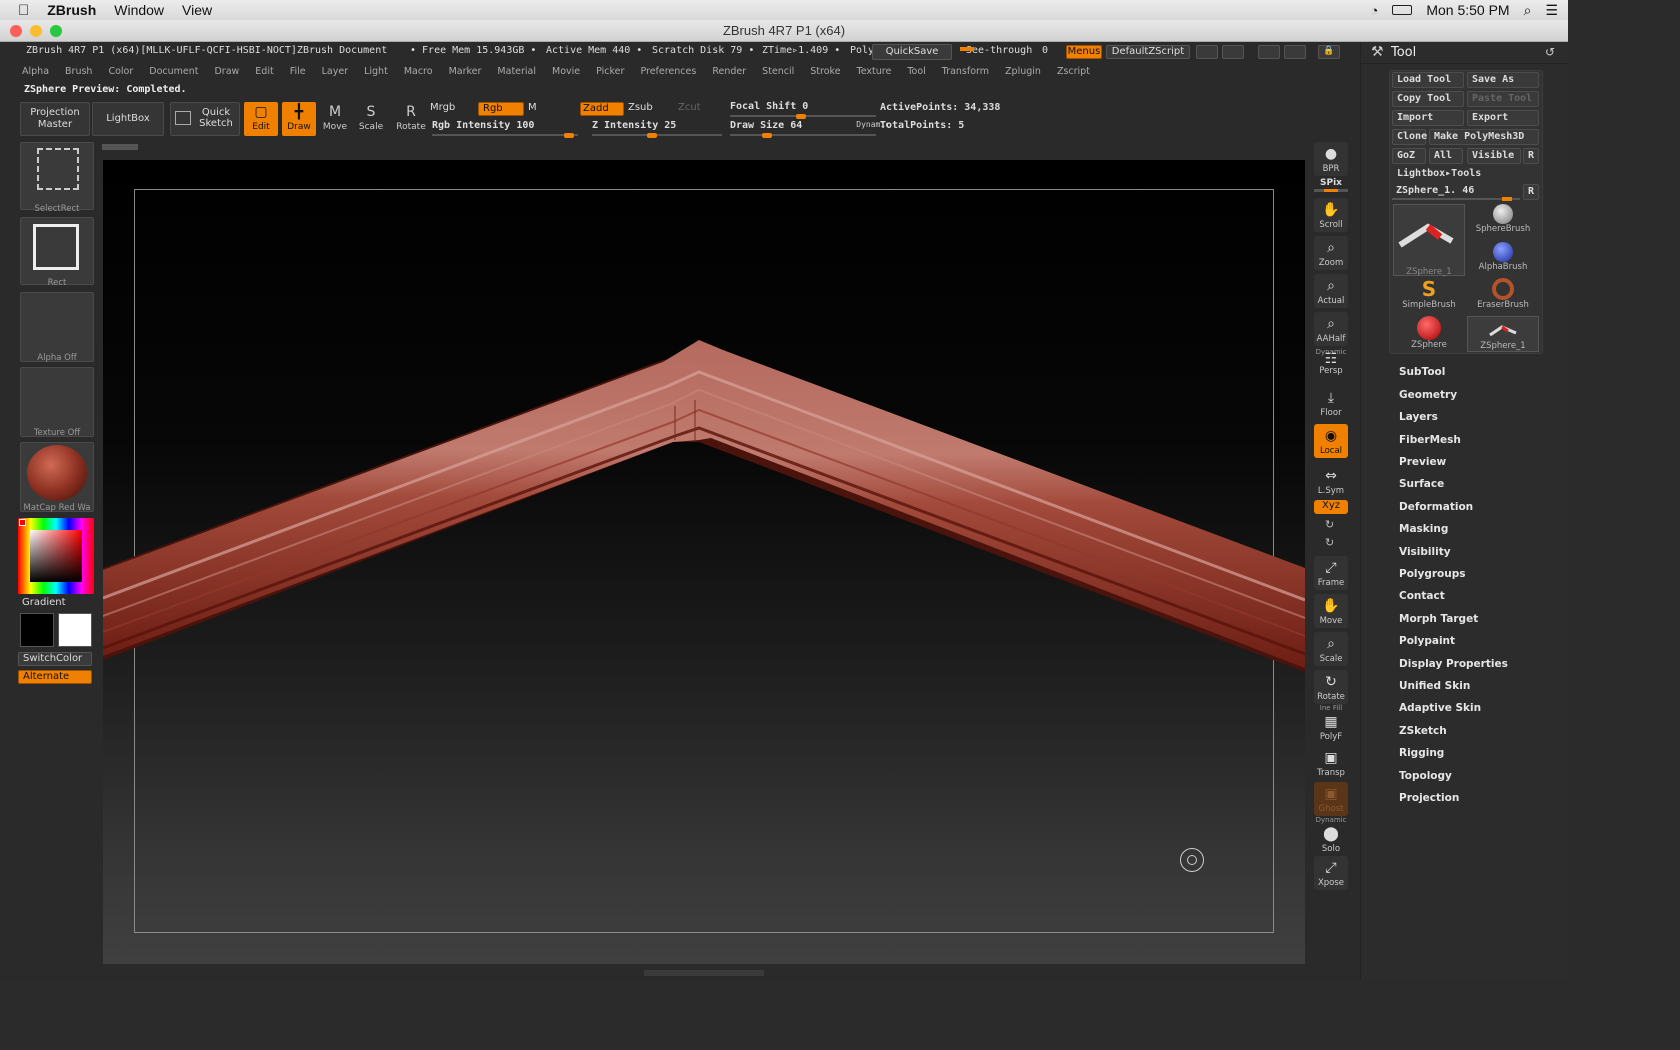  Describe the element at coordinates (1331, 215) in the screenshot. I see `scroll-button: ✋ Scroll` at that location.